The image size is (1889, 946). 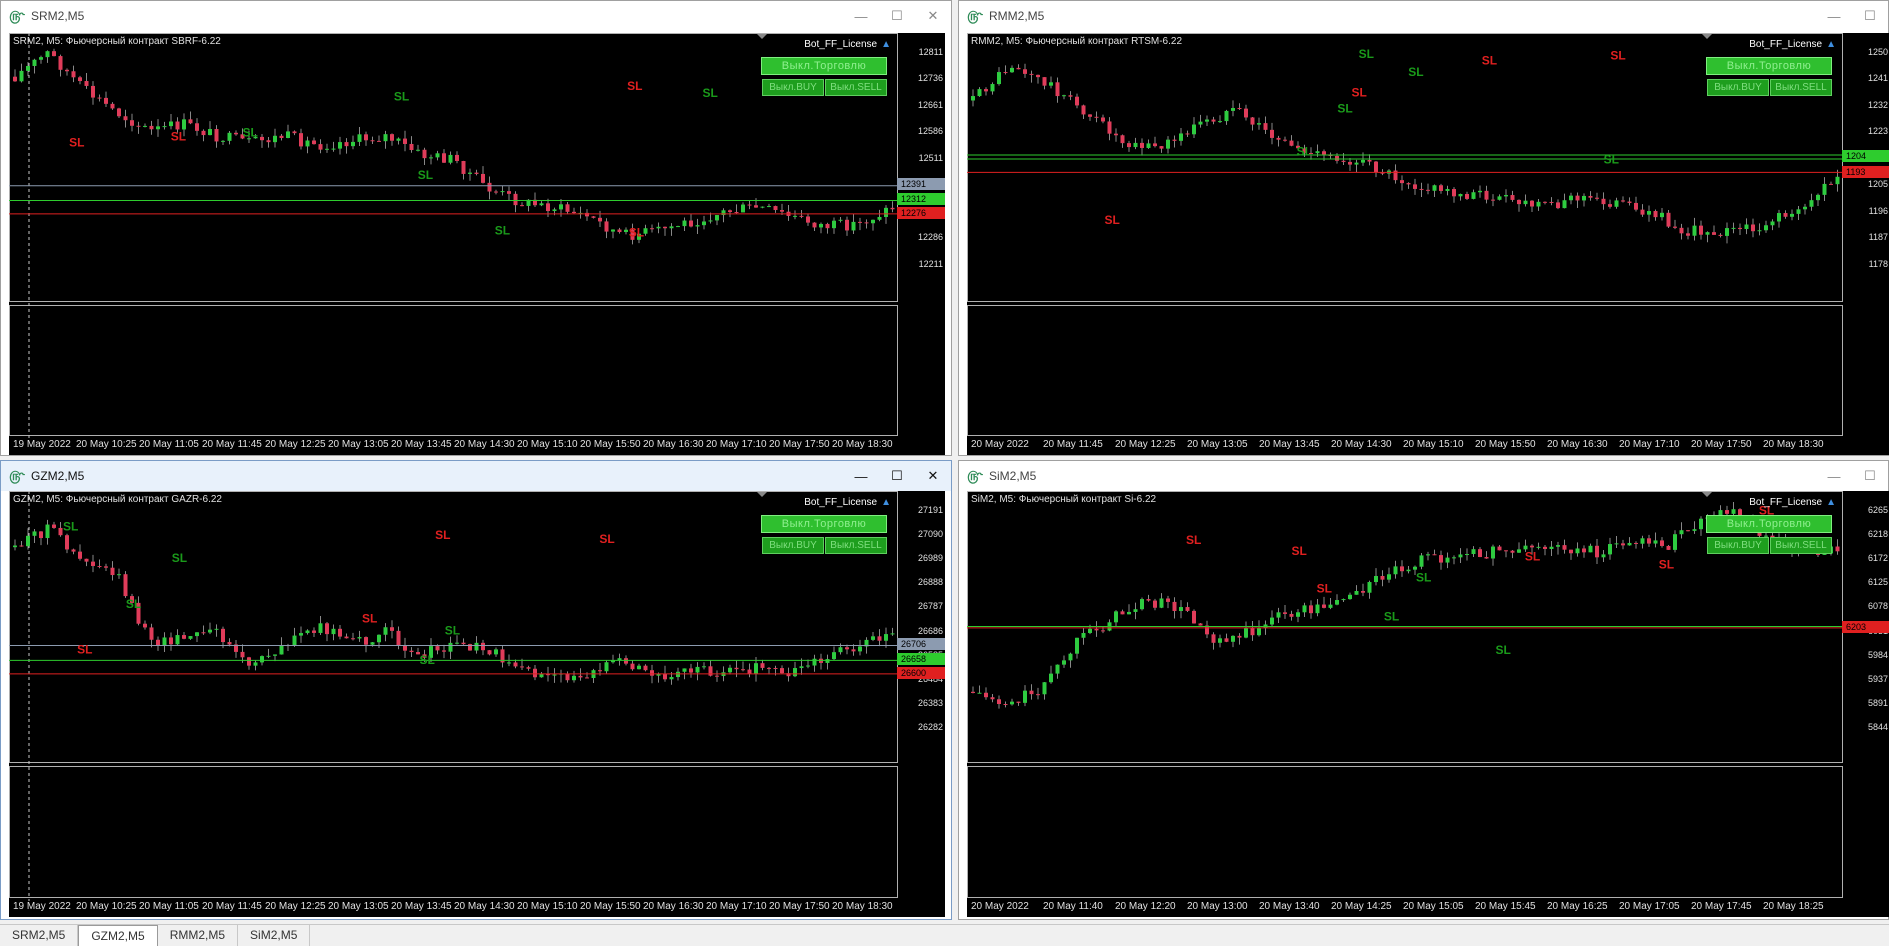 What do you see at coordinates (39, 935) in the screenshot?
I see `tab-srm2: SRM2,M5` at bounding box center [39, 935].